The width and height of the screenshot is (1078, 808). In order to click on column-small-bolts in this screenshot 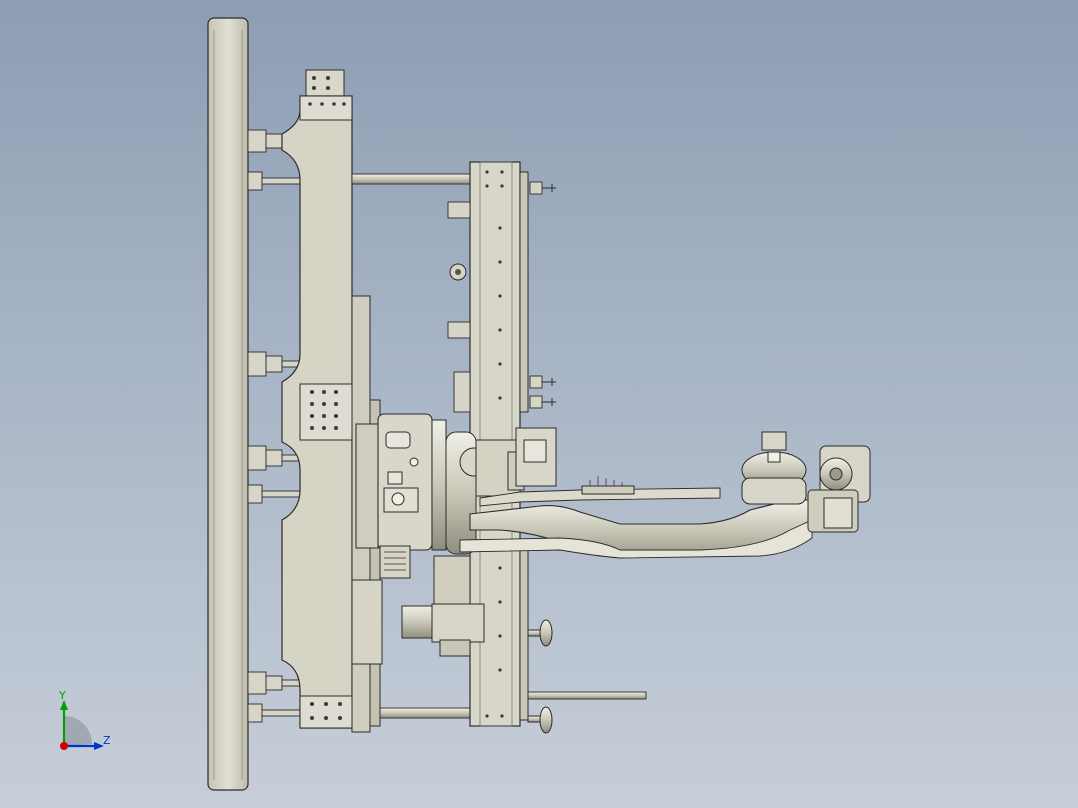, I will do `click(549, 295)`.